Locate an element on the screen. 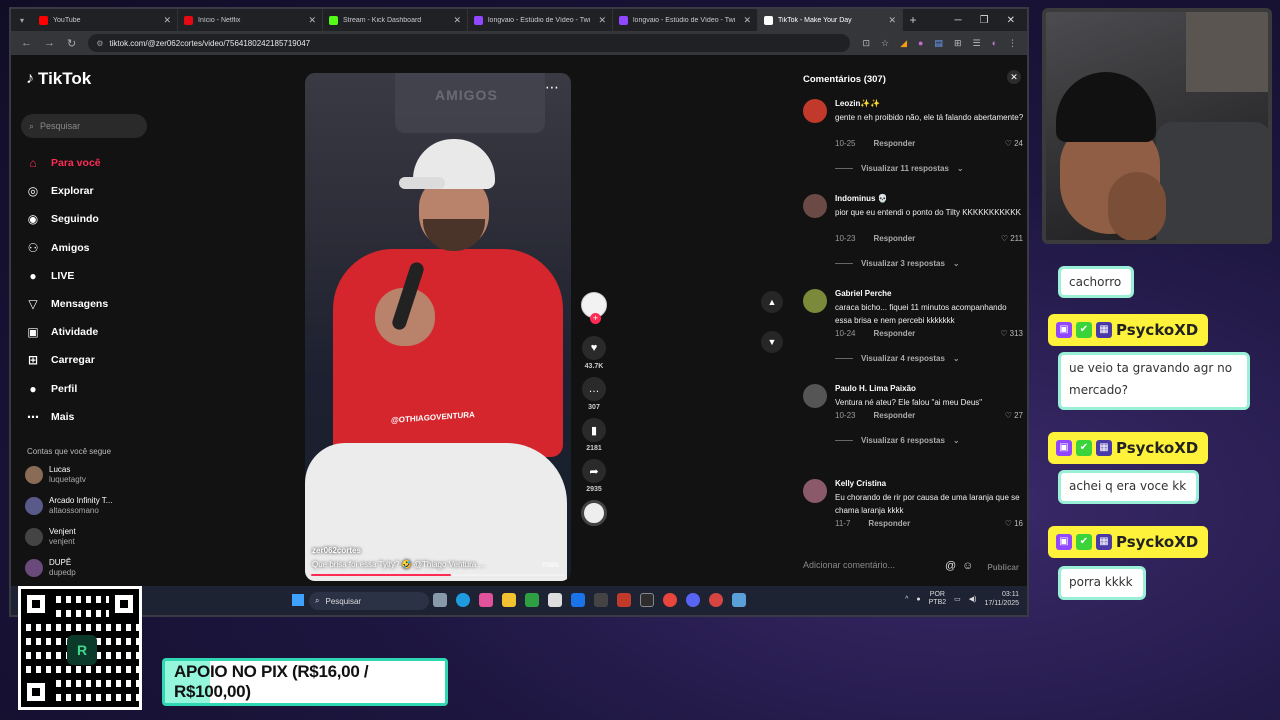  sidebar-item-home: ⌂ Para você is located at coordinates (66, 163).